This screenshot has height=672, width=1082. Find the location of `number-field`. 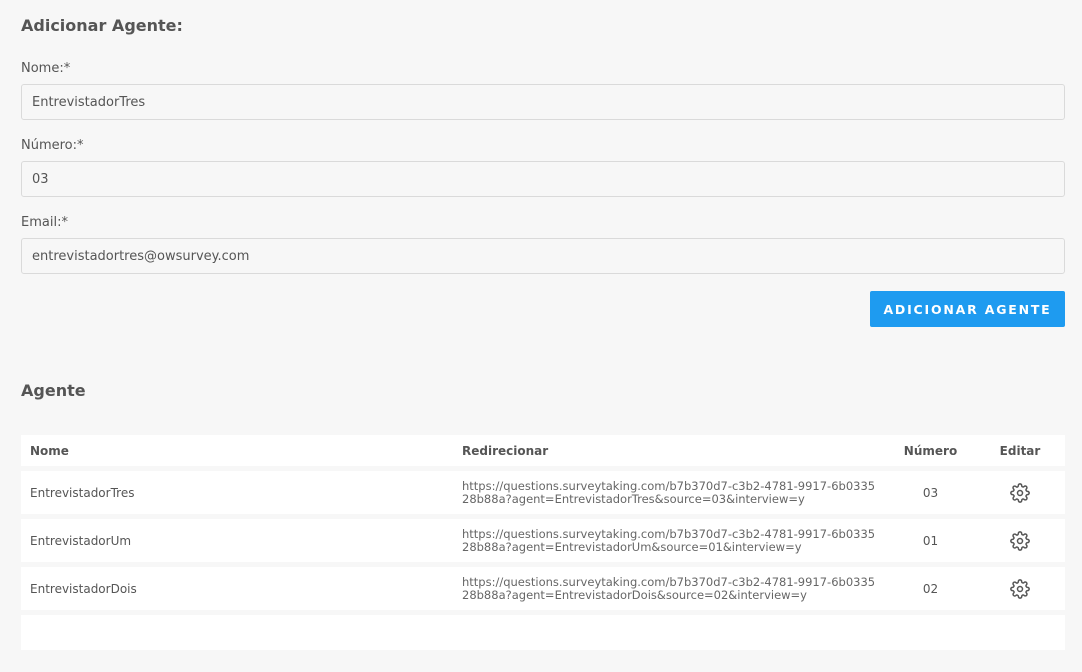

number-field is located at coordinates (543, 179).